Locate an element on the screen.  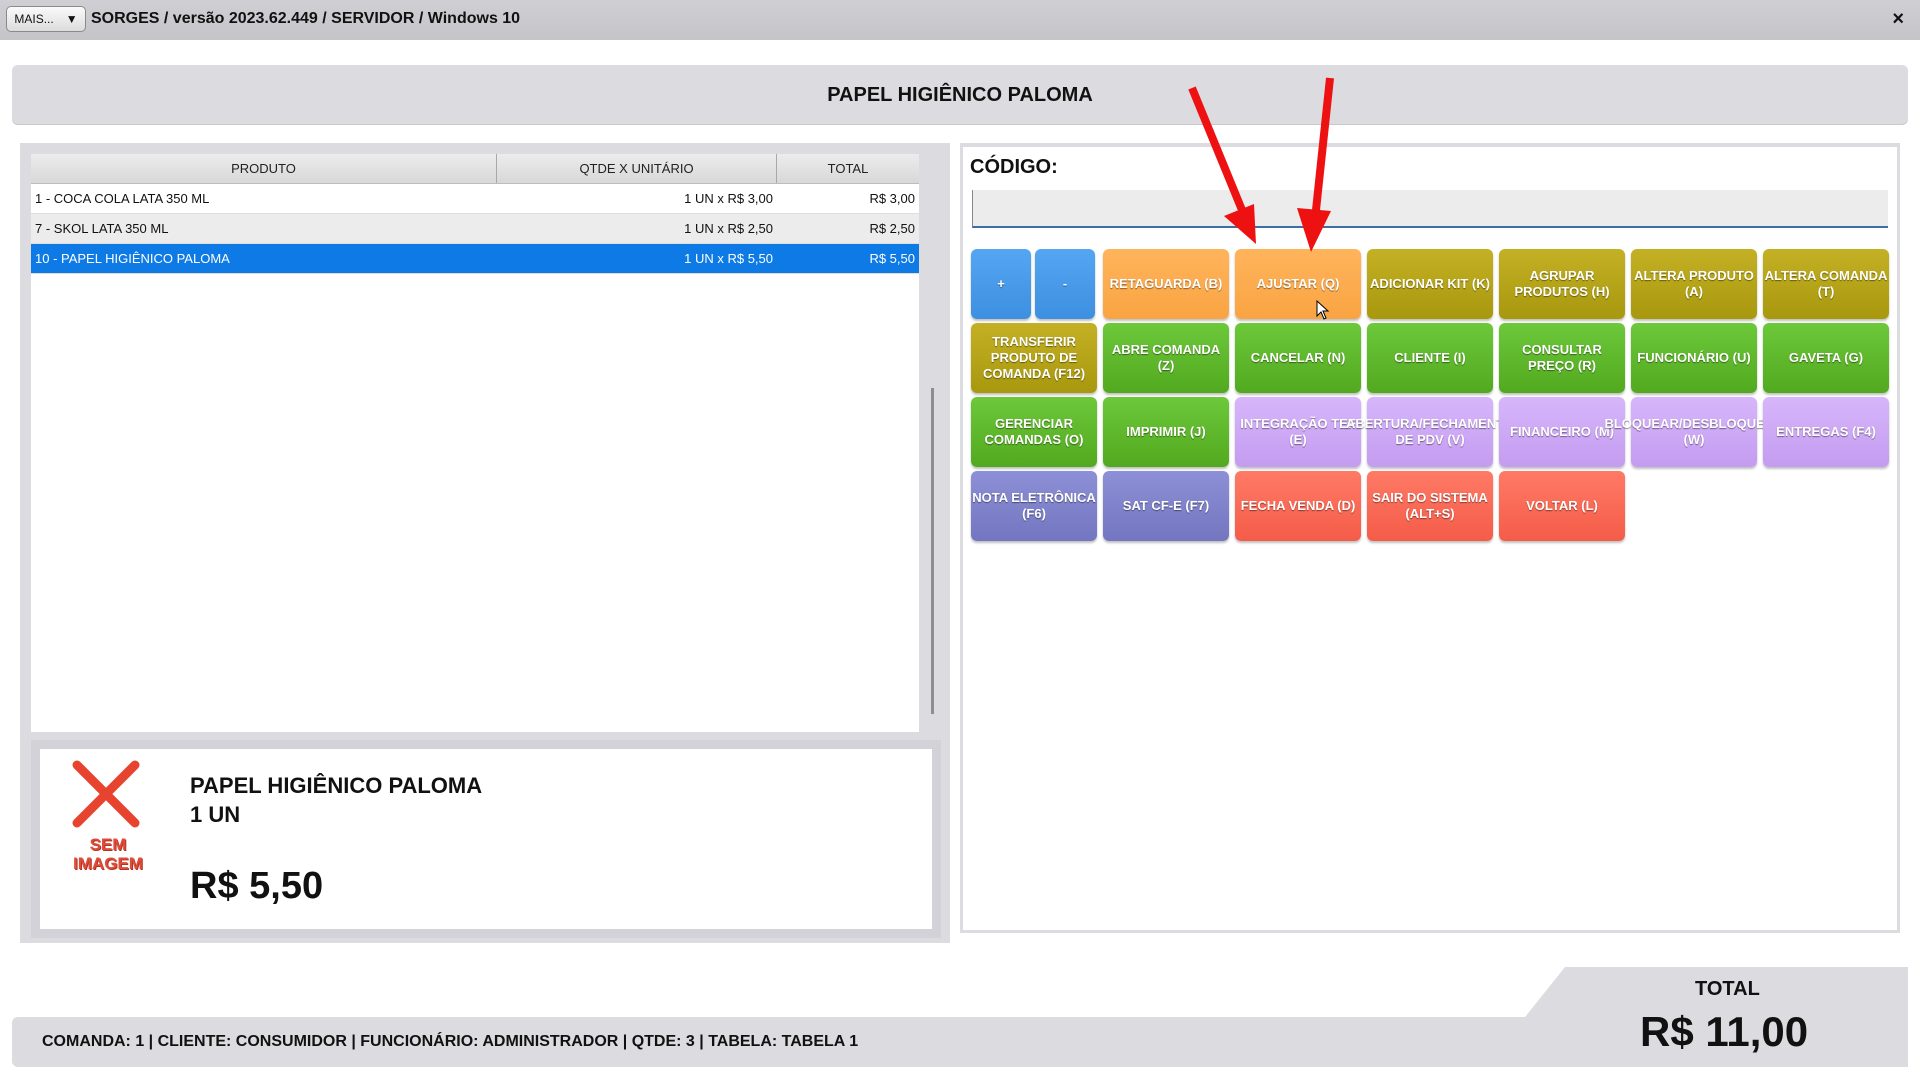
header-product-name: PAPEL HIGIÊNICO PALOMA is located at coordinates (960, 94).